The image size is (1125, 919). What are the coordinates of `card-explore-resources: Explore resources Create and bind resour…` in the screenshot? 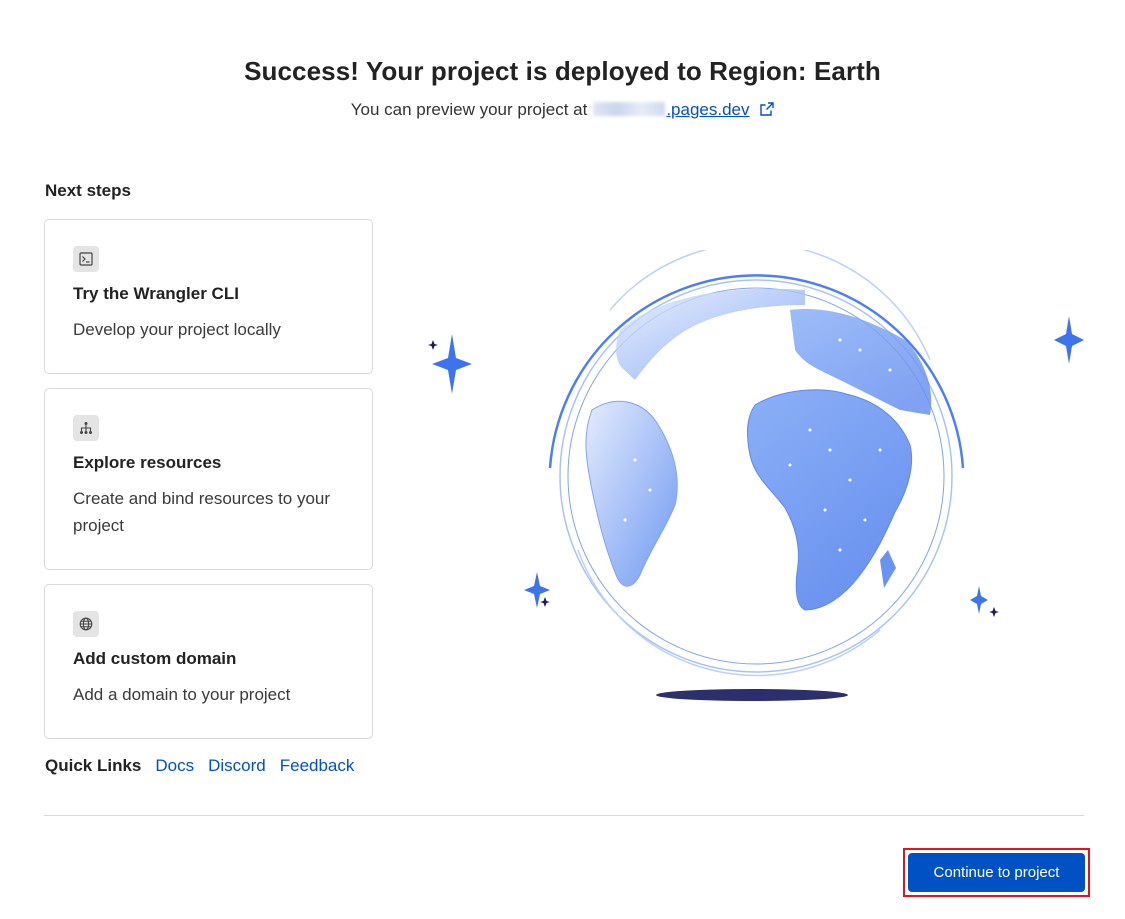 It's located at (208, 479).